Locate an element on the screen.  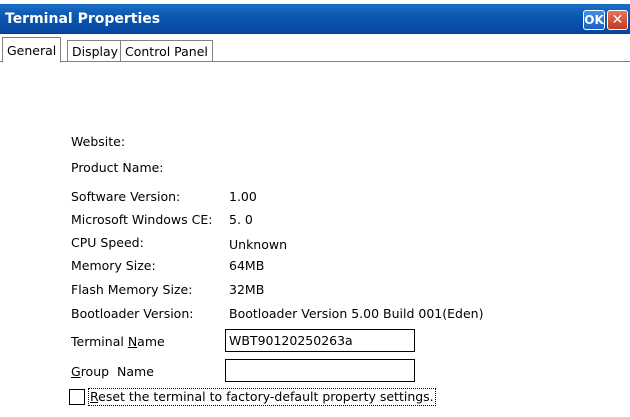
reset-checkbox is located at coordinates (77, 397).